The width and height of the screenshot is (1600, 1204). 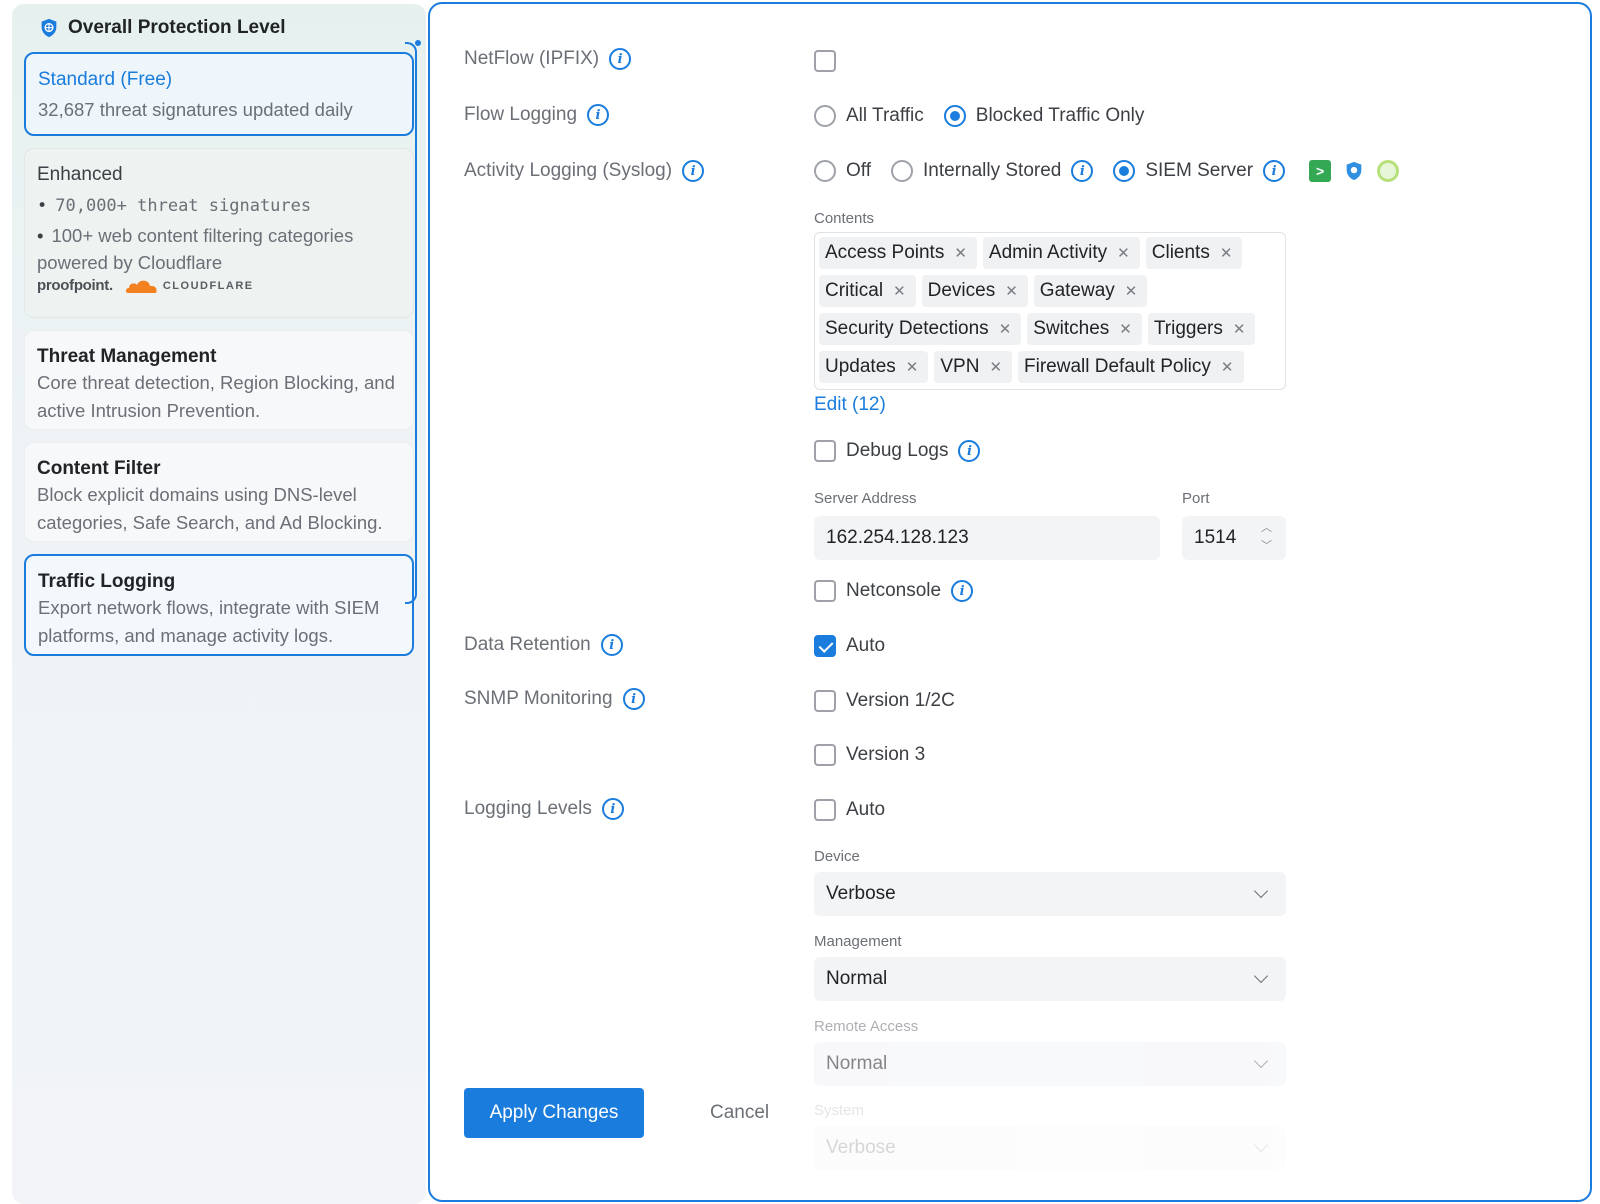 I want to click on snmp-v3-checkbox, so click(x=825, y=755).